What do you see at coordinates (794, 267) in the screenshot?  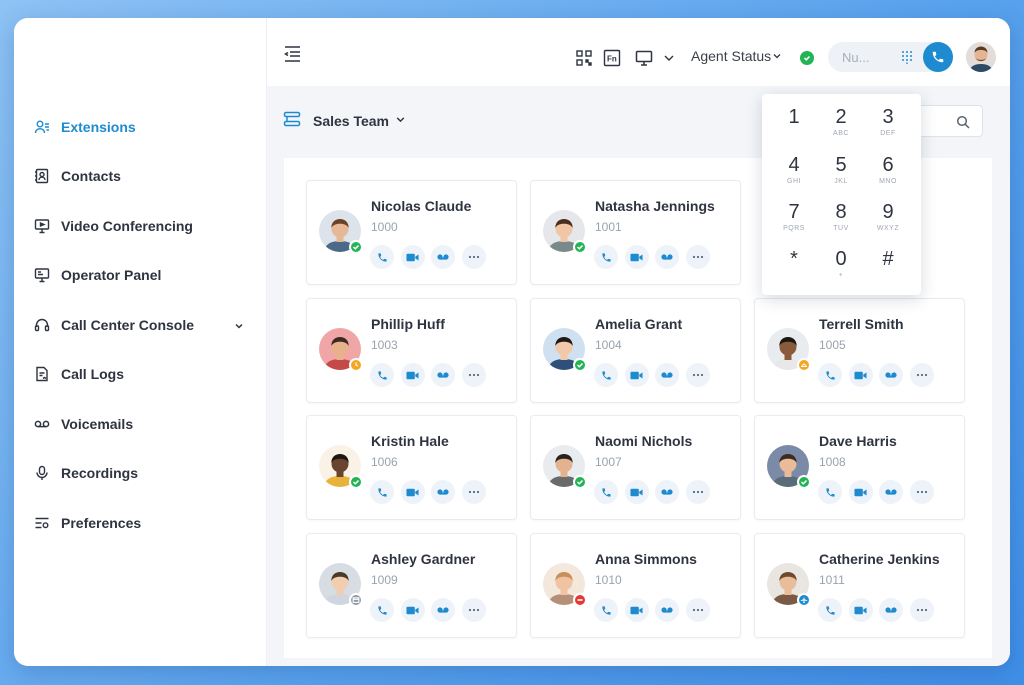 I see `dialpad-key-star: *` at bounding box center [794, 267].